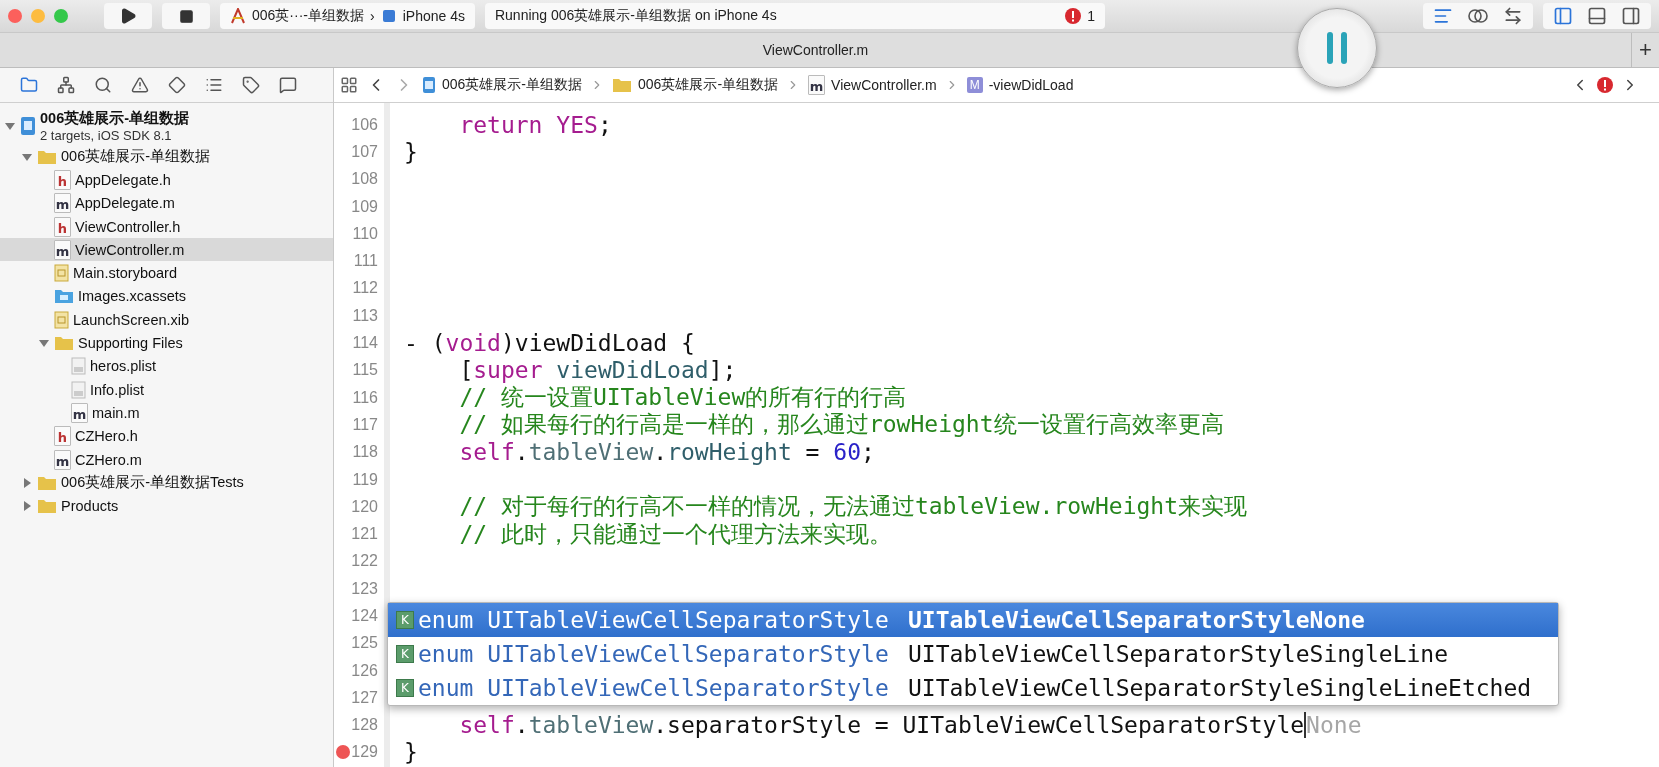 The width and height of the screenshot is (1659, 767). Describe the element at coordinates (1631, 16) in the screenshot. I see `right-panel-icon` at that location.